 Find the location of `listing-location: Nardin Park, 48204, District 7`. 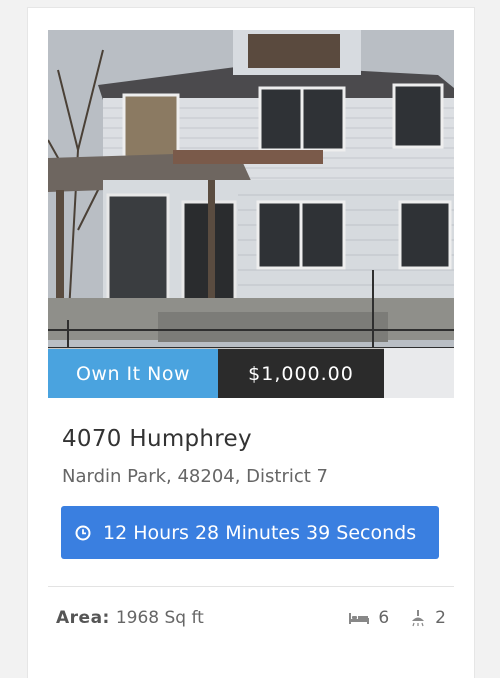

listing-location: Nardin Park, 48204, District 7 is located at coordinates (195, 476).